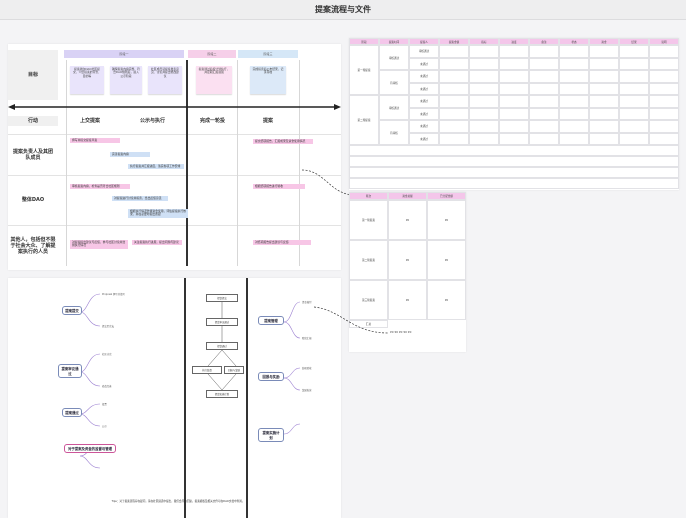  I want to click on sticky-note: 提案者向DAO社区提交，介绍提案的背景、目的等, so click(87, 80).